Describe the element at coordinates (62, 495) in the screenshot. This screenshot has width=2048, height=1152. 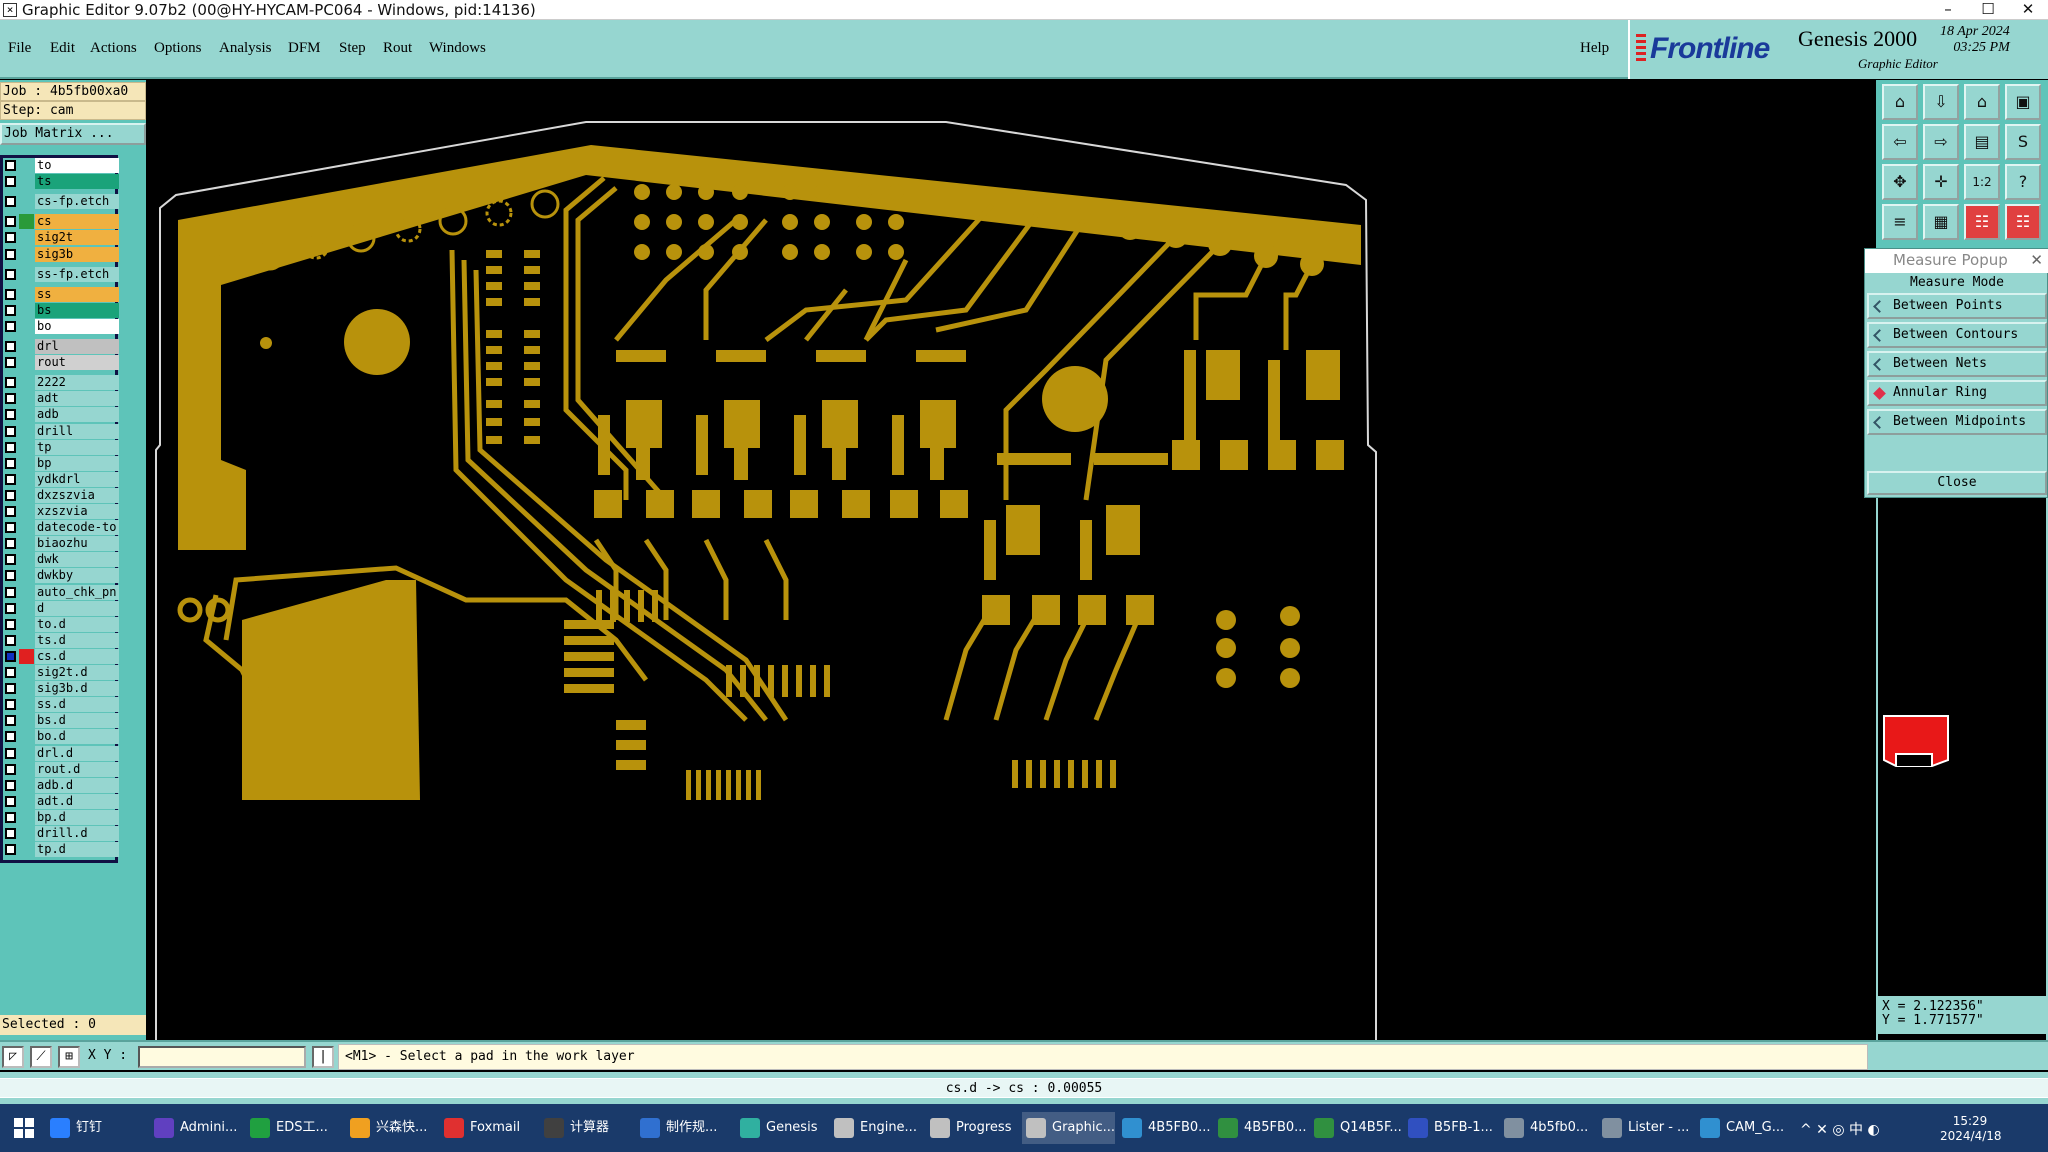
I see `layer-row: dxzszvia` at that location.